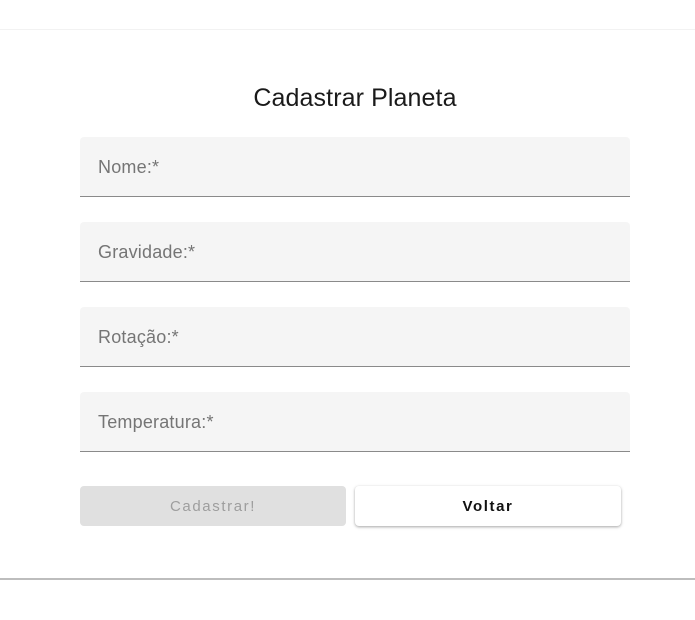 The width and height of the screenshot is (695, 620). What do you see at coordinates (355, 348) in the screenshot?
I see `rotation-input` at bounding box center [355, 348].